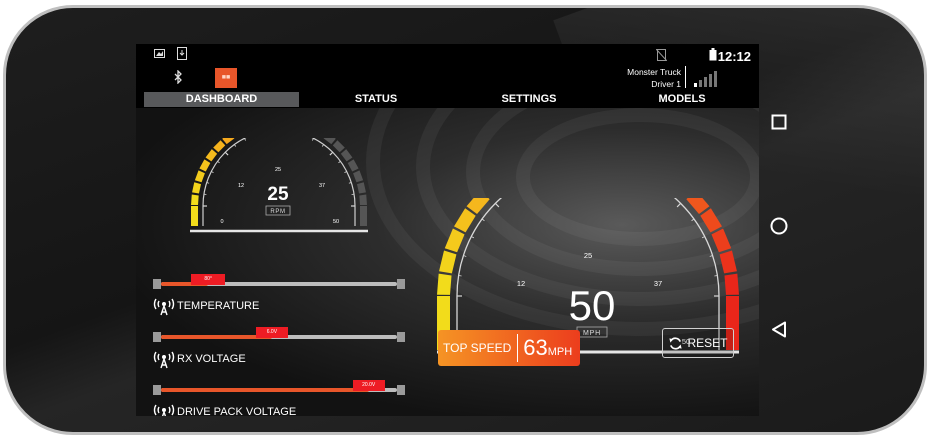 This screenshot has width=932, height=440. What do you see at coordinates (159, 55) in the screenshot?
I see `image-notification-icon` at bounding box center [159, 55].